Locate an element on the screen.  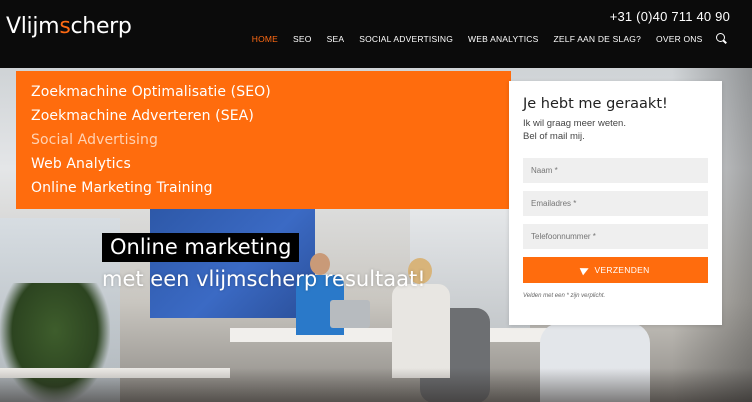
form-subtitle-line2: Bel of mail mij. is located at coordinates (554, 136).